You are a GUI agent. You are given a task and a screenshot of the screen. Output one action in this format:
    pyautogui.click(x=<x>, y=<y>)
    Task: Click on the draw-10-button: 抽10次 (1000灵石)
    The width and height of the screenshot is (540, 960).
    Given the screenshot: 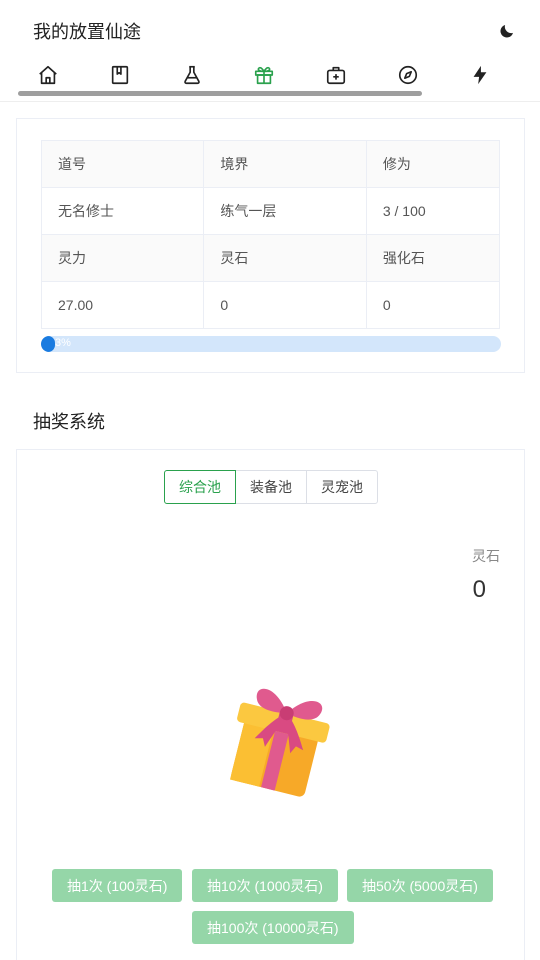 What is the action you would take?
    pyautogui.click(x=265, y=885)
    